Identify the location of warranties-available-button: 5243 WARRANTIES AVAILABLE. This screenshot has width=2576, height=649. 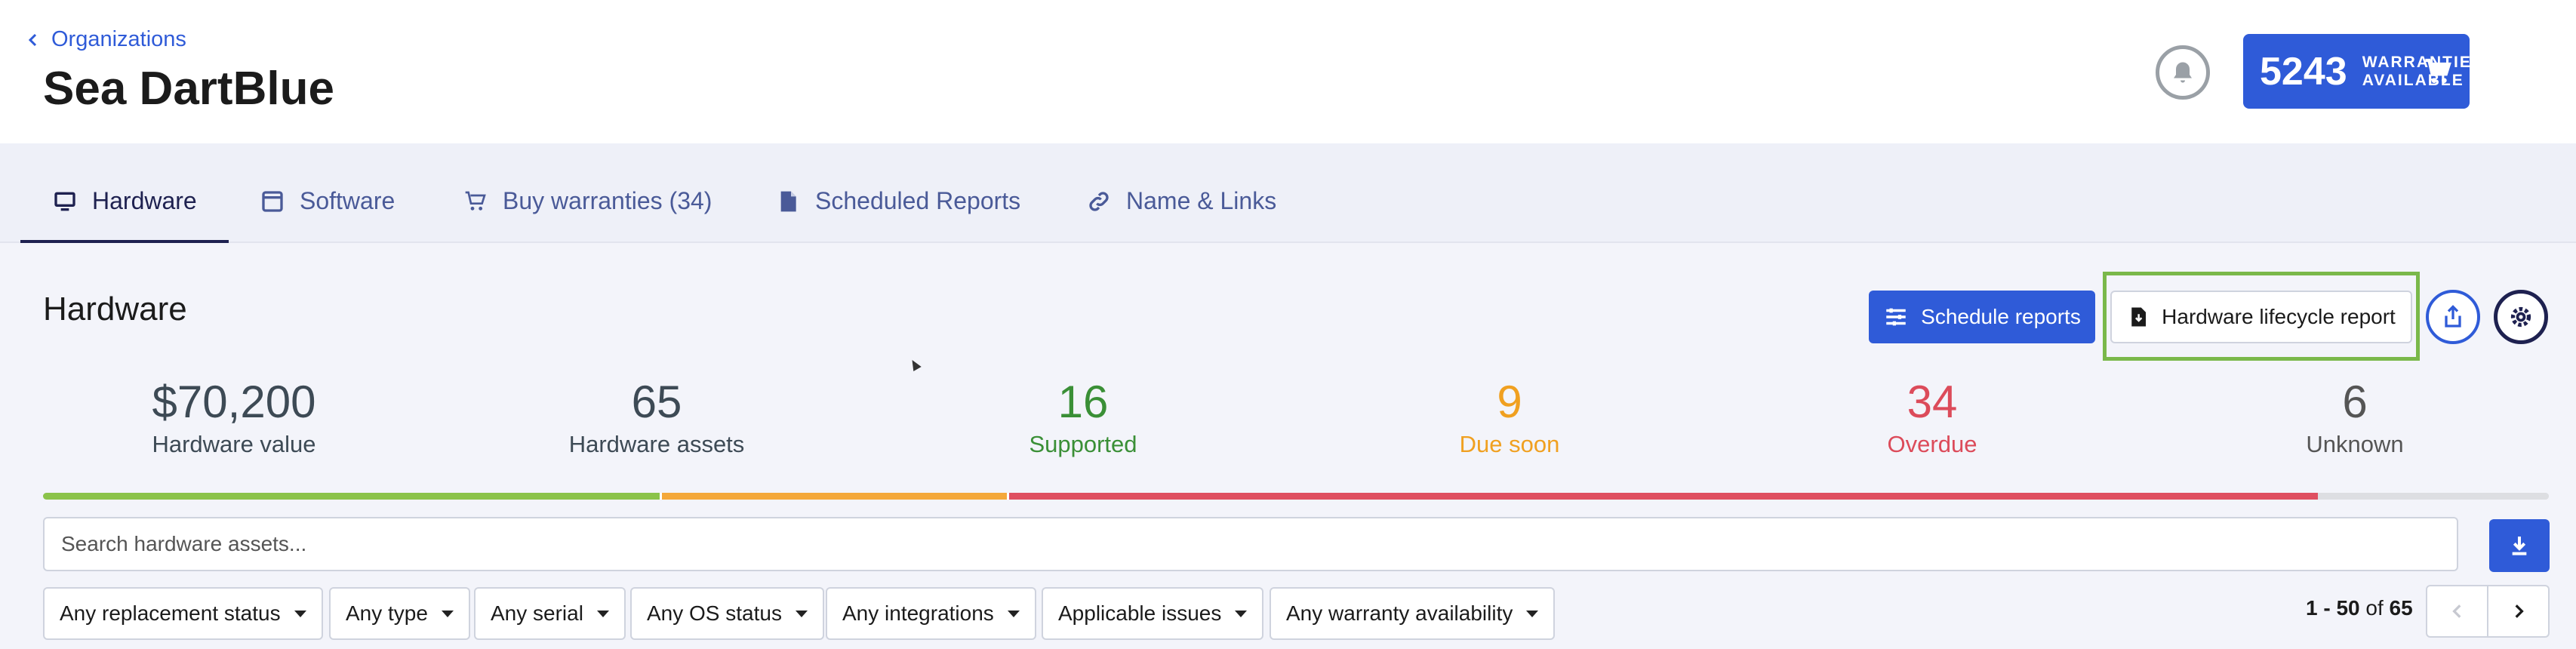
(2362, 71).